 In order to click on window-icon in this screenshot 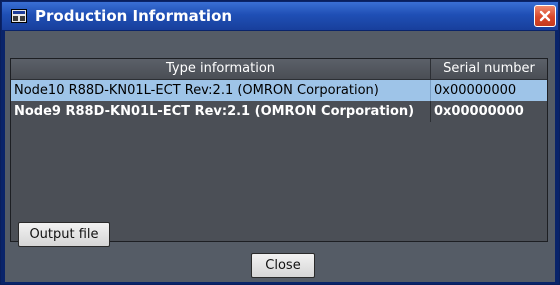, I will do `click(19, 16)`.